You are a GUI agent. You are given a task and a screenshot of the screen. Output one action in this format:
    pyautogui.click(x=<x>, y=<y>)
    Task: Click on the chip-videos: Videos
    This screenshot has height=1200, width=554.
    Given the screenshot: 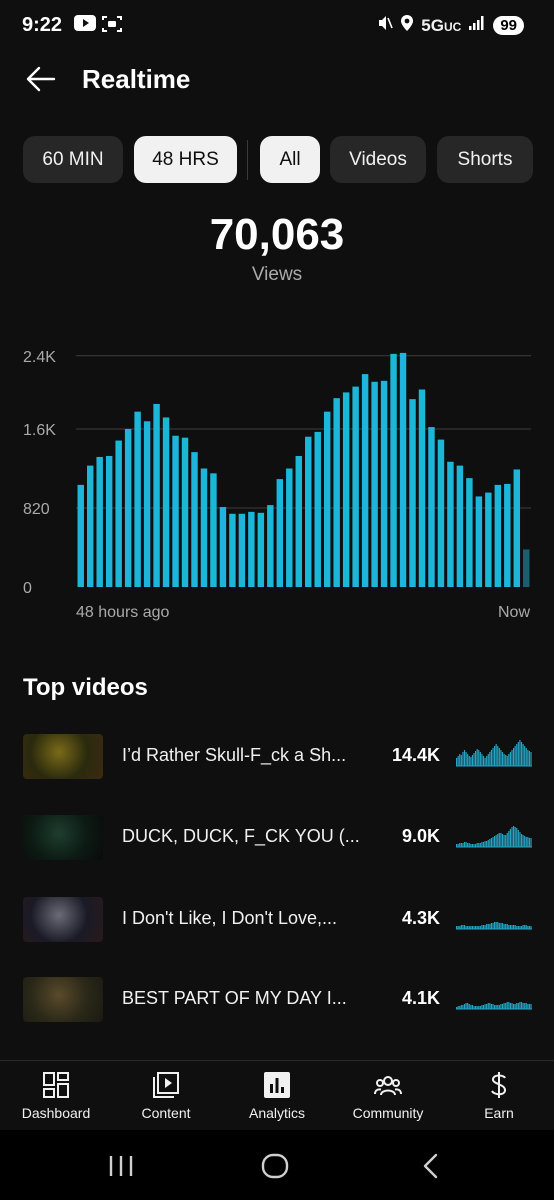 What is the action you would take?
    pyautogui.click(x=378, y=159)
    